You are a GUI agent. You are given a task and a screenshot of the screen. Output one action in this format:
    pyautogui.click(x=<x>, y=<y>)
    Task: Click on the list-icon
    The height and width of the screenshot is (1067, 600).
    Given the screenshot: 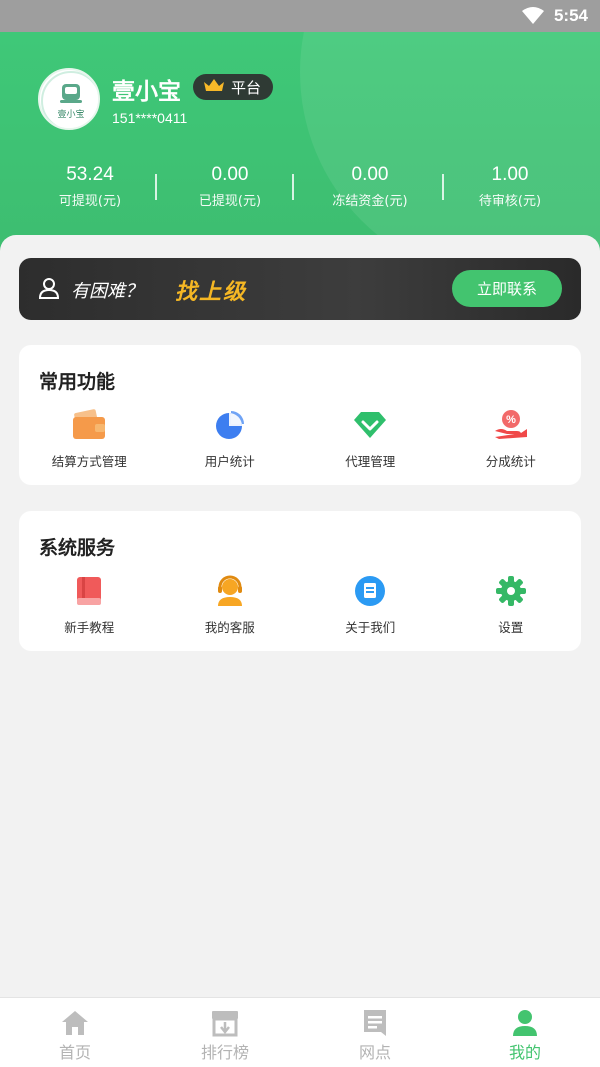 What is the action you would take?
    pyautogui.click(x=375, y=1023)
    